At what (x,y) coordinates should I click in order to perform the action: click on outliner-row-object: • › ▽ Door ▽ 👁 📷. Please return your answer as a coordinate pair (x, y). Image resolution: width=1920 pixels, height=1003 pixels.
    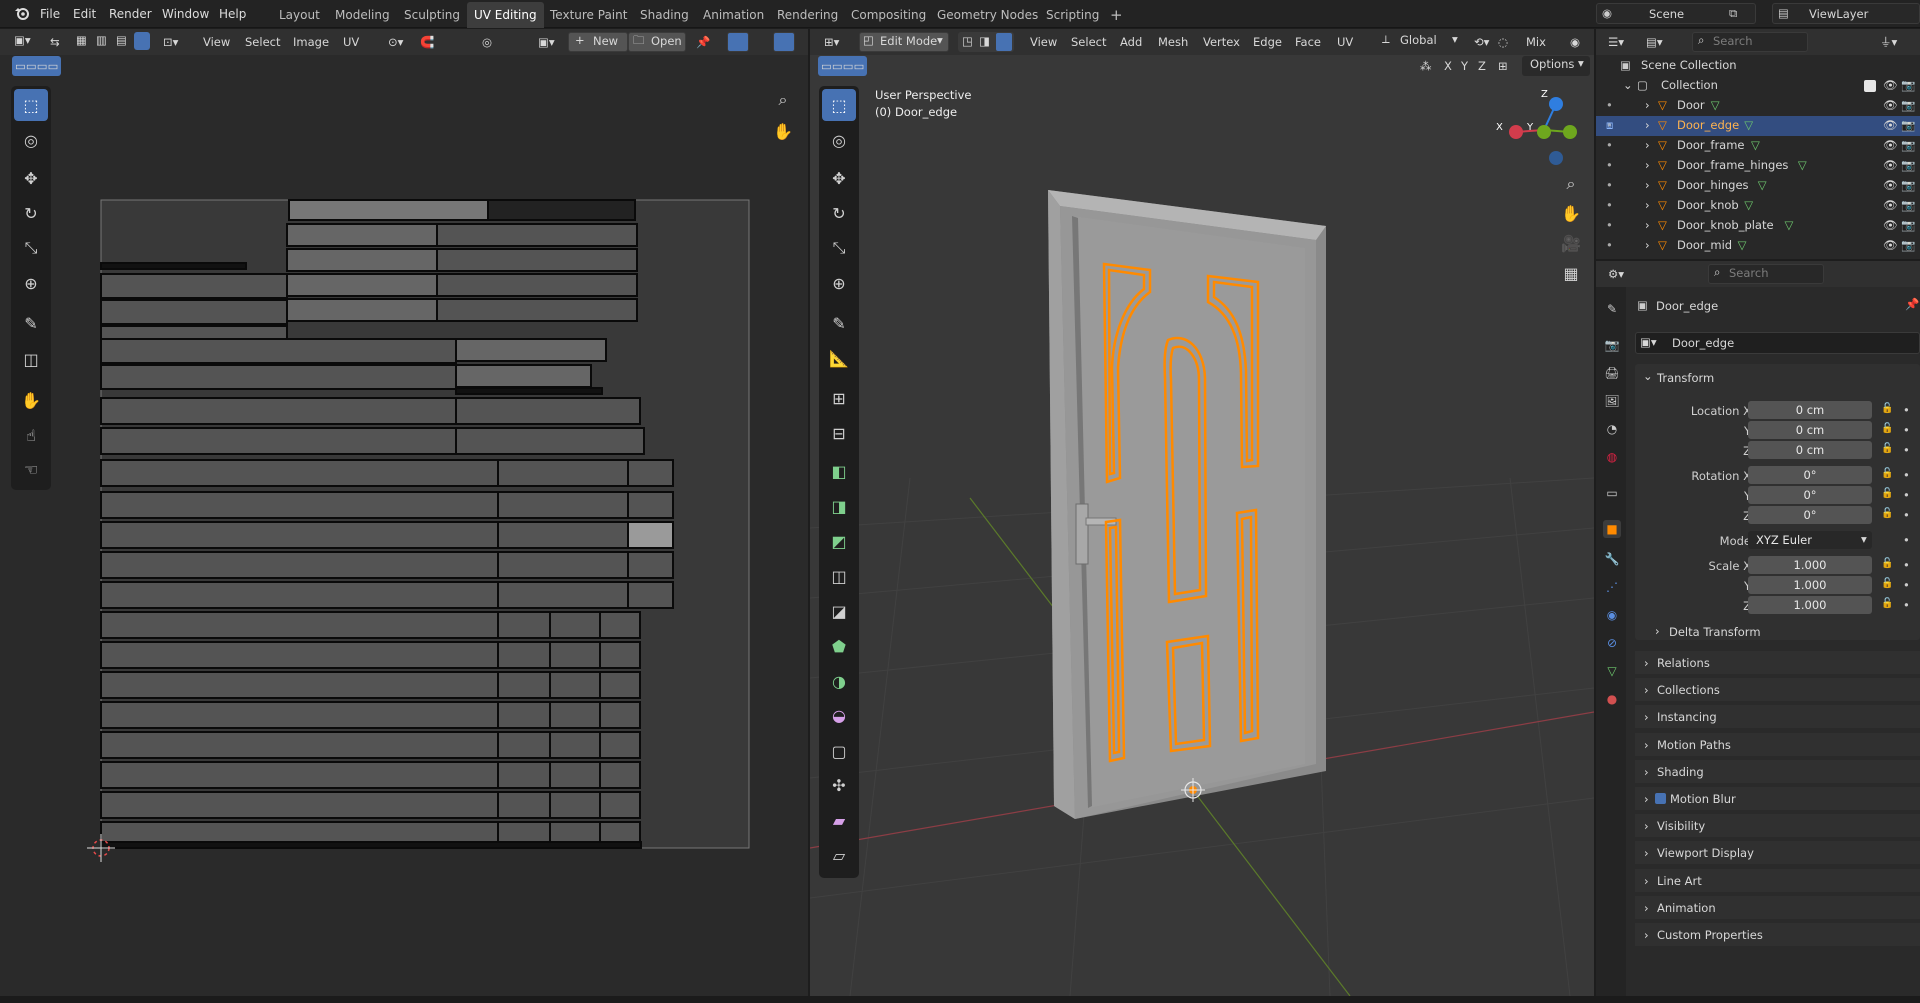
    Looking at the image, I should click on (1758, 106).